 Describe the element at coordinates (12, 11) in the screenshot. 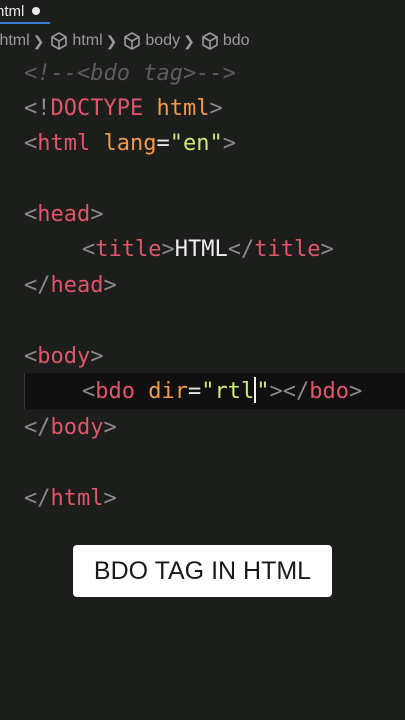

I see `tab-label: html` at that location.